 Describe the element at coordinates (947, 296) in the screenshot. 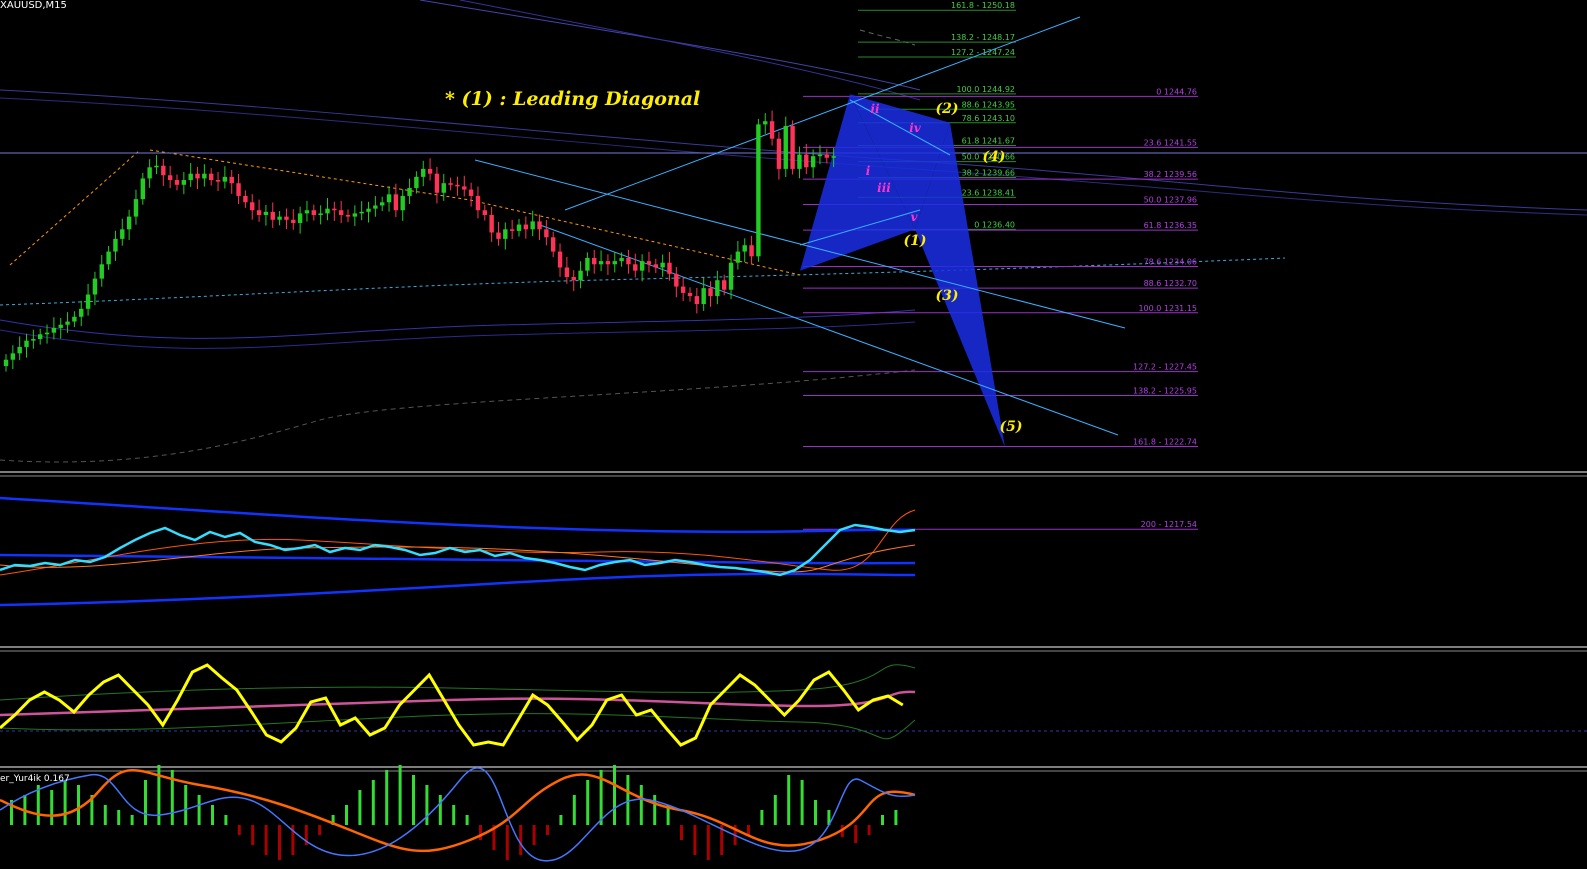

I see `wave-label-major: (3)` at that location.